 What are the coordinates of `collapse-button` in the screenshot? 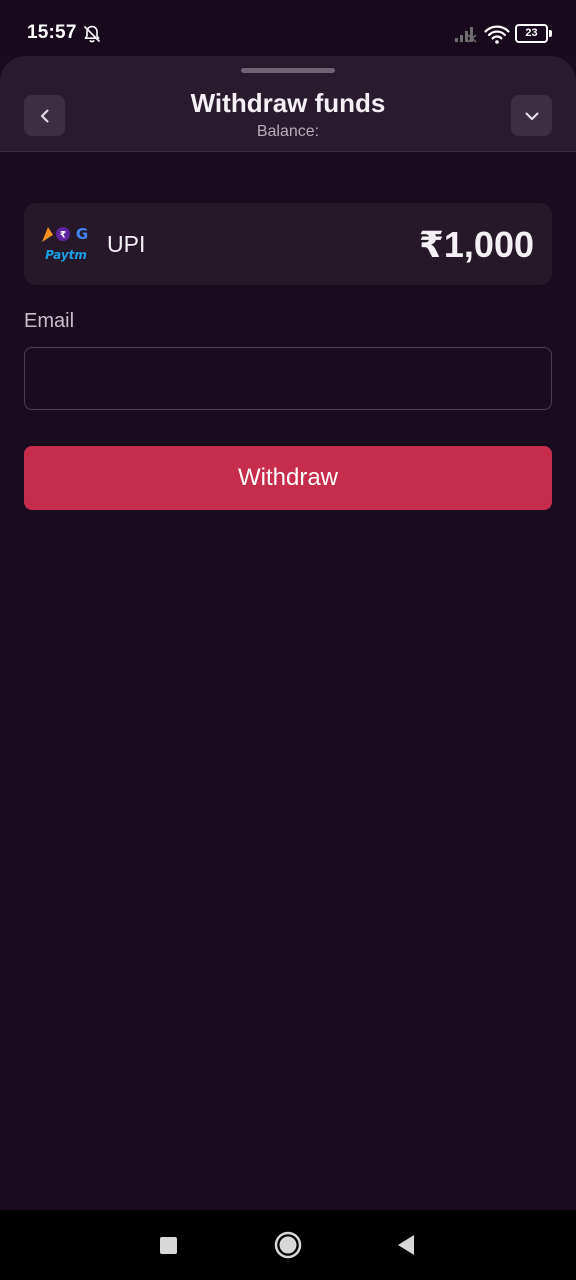 It's located at (531, 115).